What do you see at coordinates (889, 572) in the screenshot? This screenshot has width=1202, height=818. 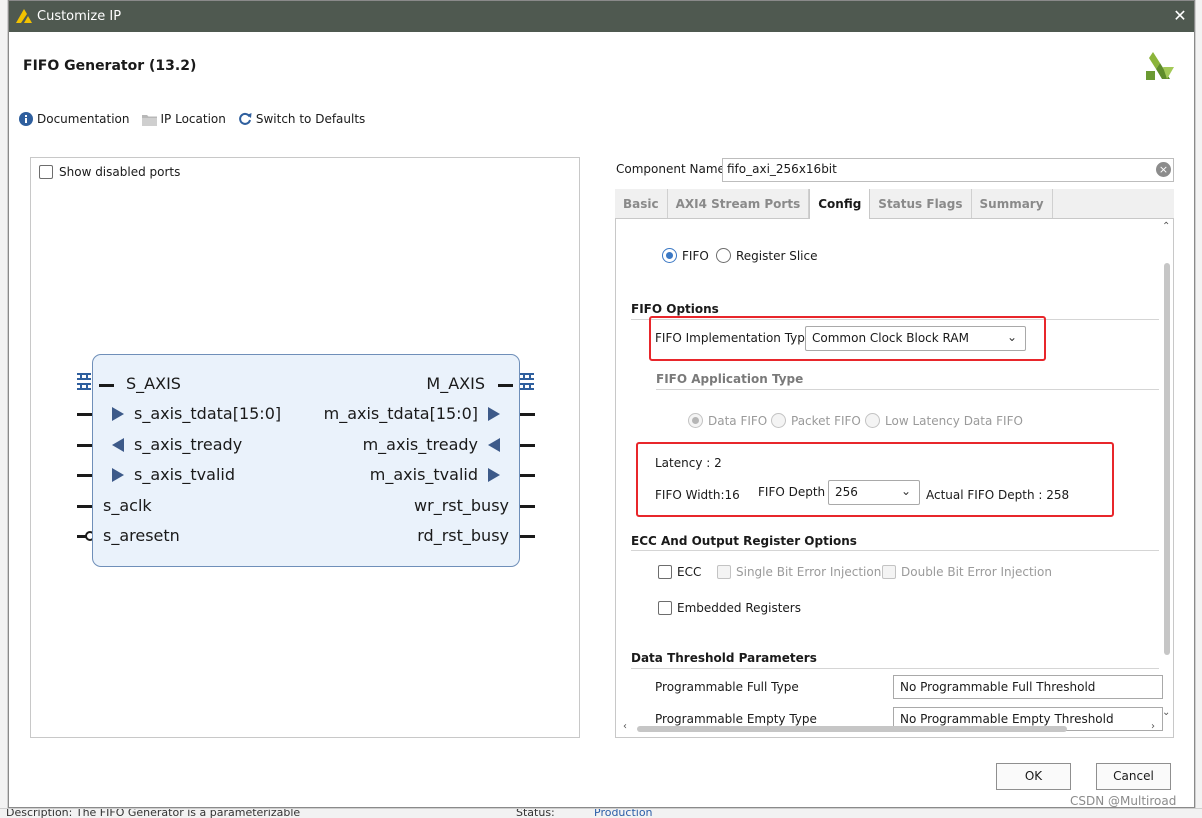 I see `double-bit-injection-checkbox` at bounding box center [889, 572].